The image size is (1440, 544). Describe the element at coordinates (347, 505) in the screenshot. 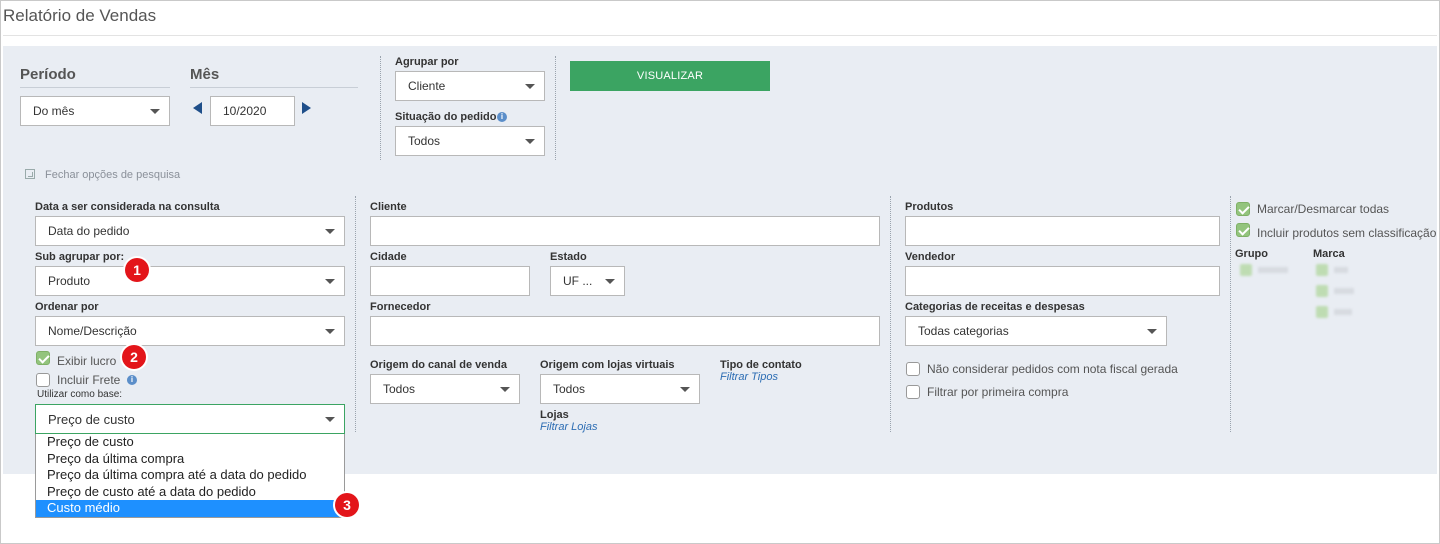

I see `annotation-badge: 3` at that location.